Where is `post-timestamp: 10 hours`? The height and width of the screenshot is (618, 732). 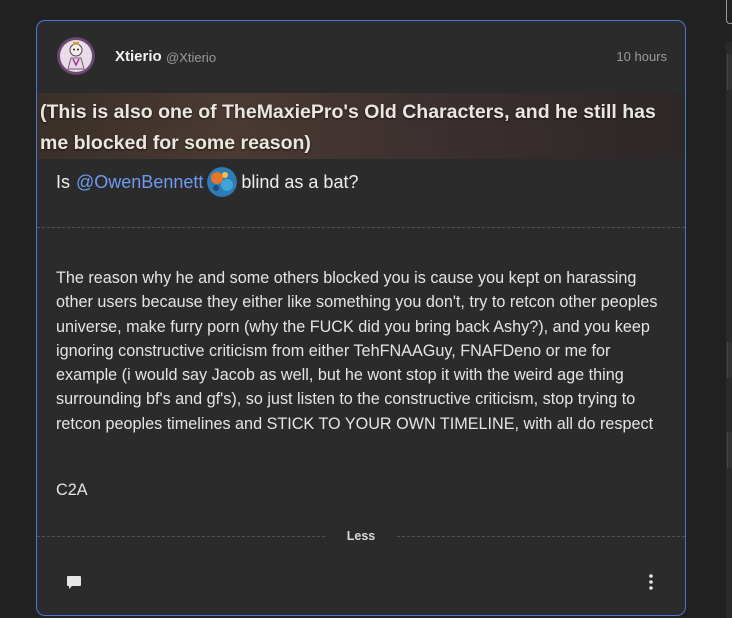
post-timestamp: 10 hours is located at coordinates (641, 56).